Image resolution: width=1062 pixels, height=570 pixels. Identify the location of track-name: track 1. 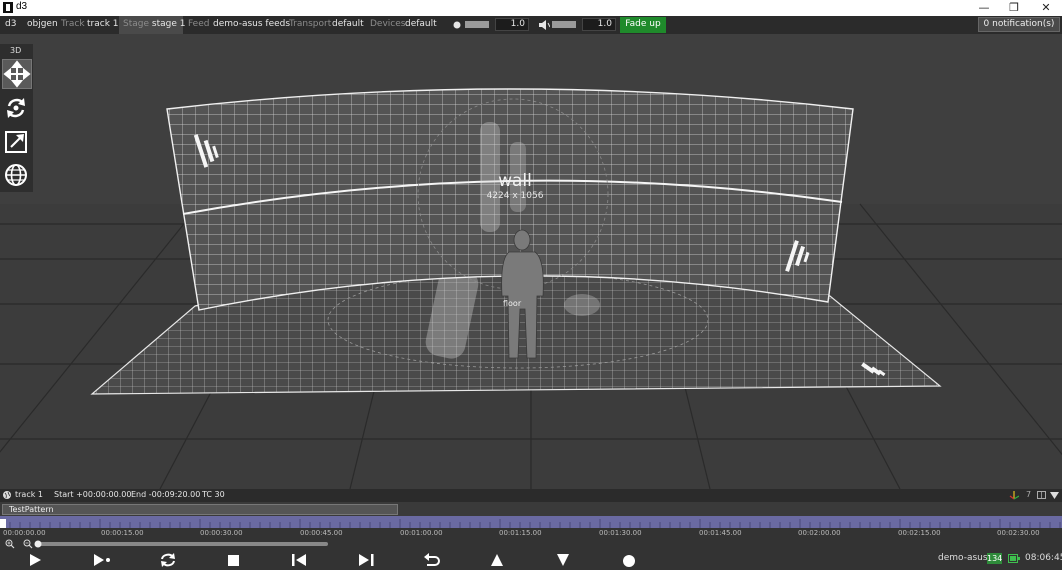
(29, 494).